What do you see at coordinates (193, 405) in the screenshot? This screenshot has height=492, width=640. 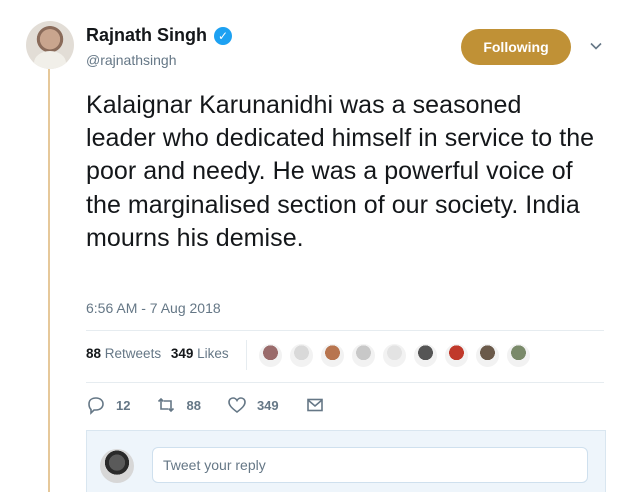 I see `retweet-count: 88` at bounding box center [193, 405].